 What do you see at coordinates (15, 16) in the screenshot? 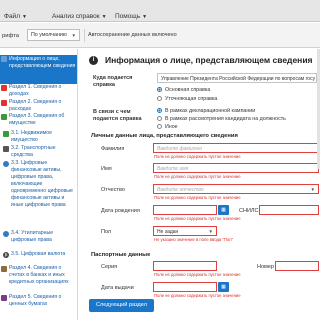
I see `menu-file: Файл ▼` at bounding box center [15, 16].